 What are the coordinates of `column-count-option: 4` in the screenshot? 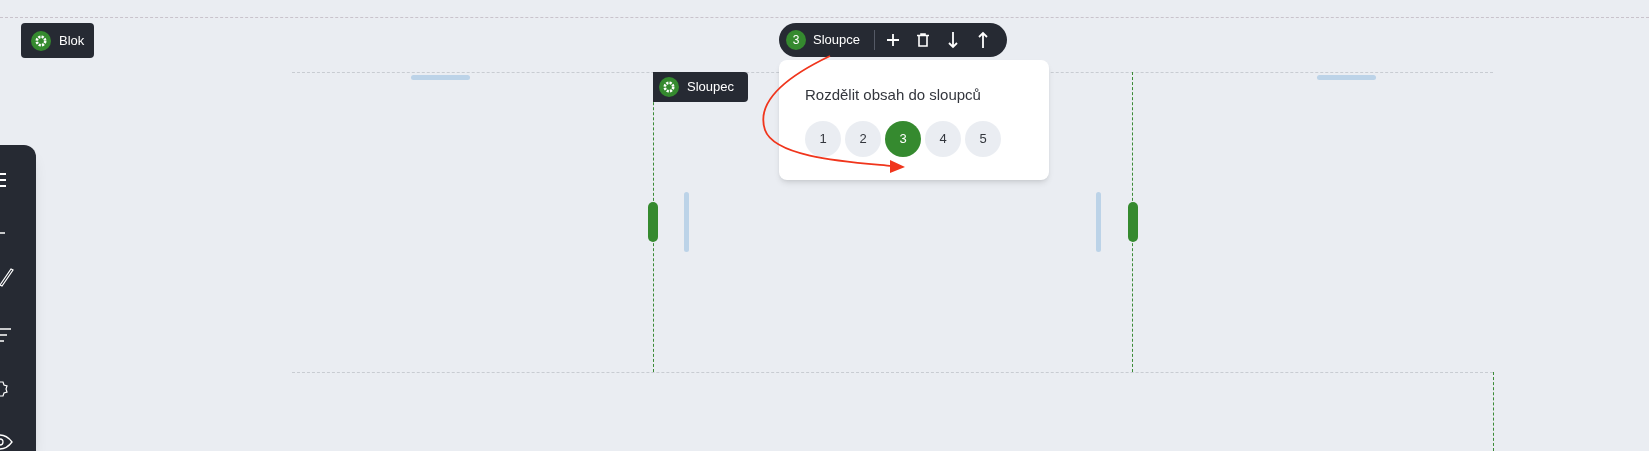 It's located at (943, 138).